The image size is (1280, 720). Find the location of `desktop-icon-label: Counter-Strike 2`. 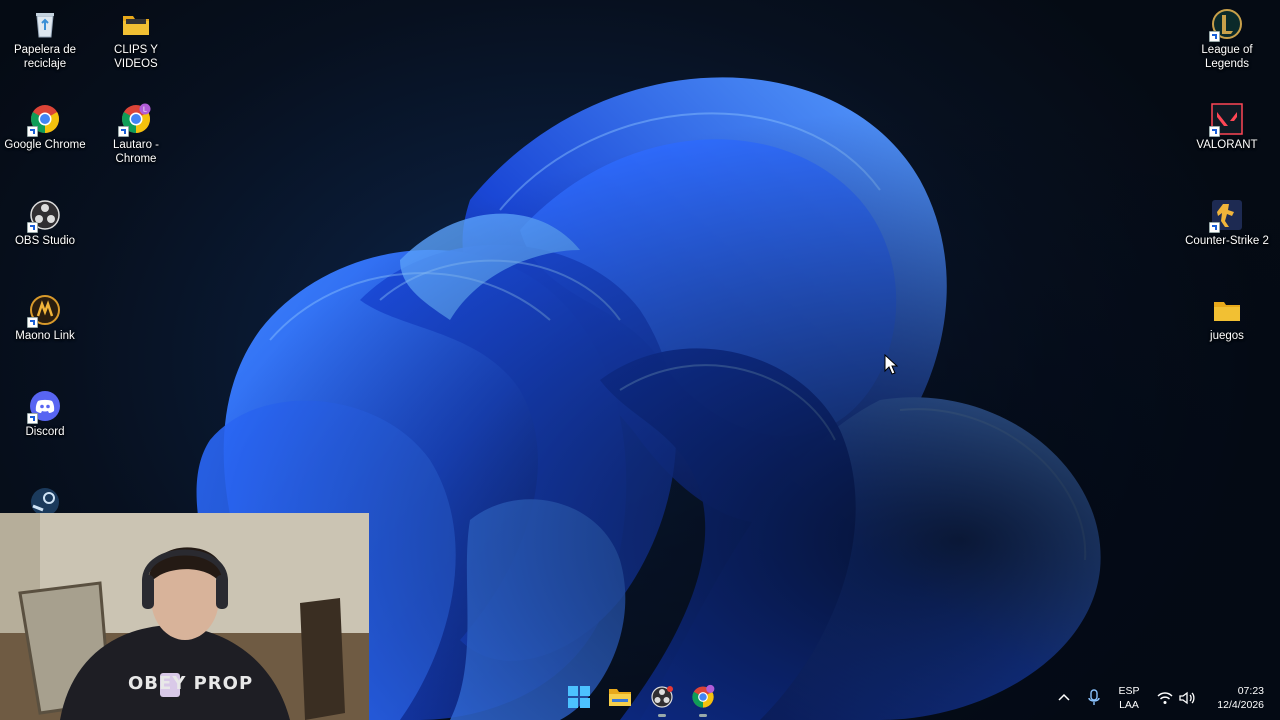

desktop-icon-label: Counter-Strike 2 is located at coordinates (1227, 241).